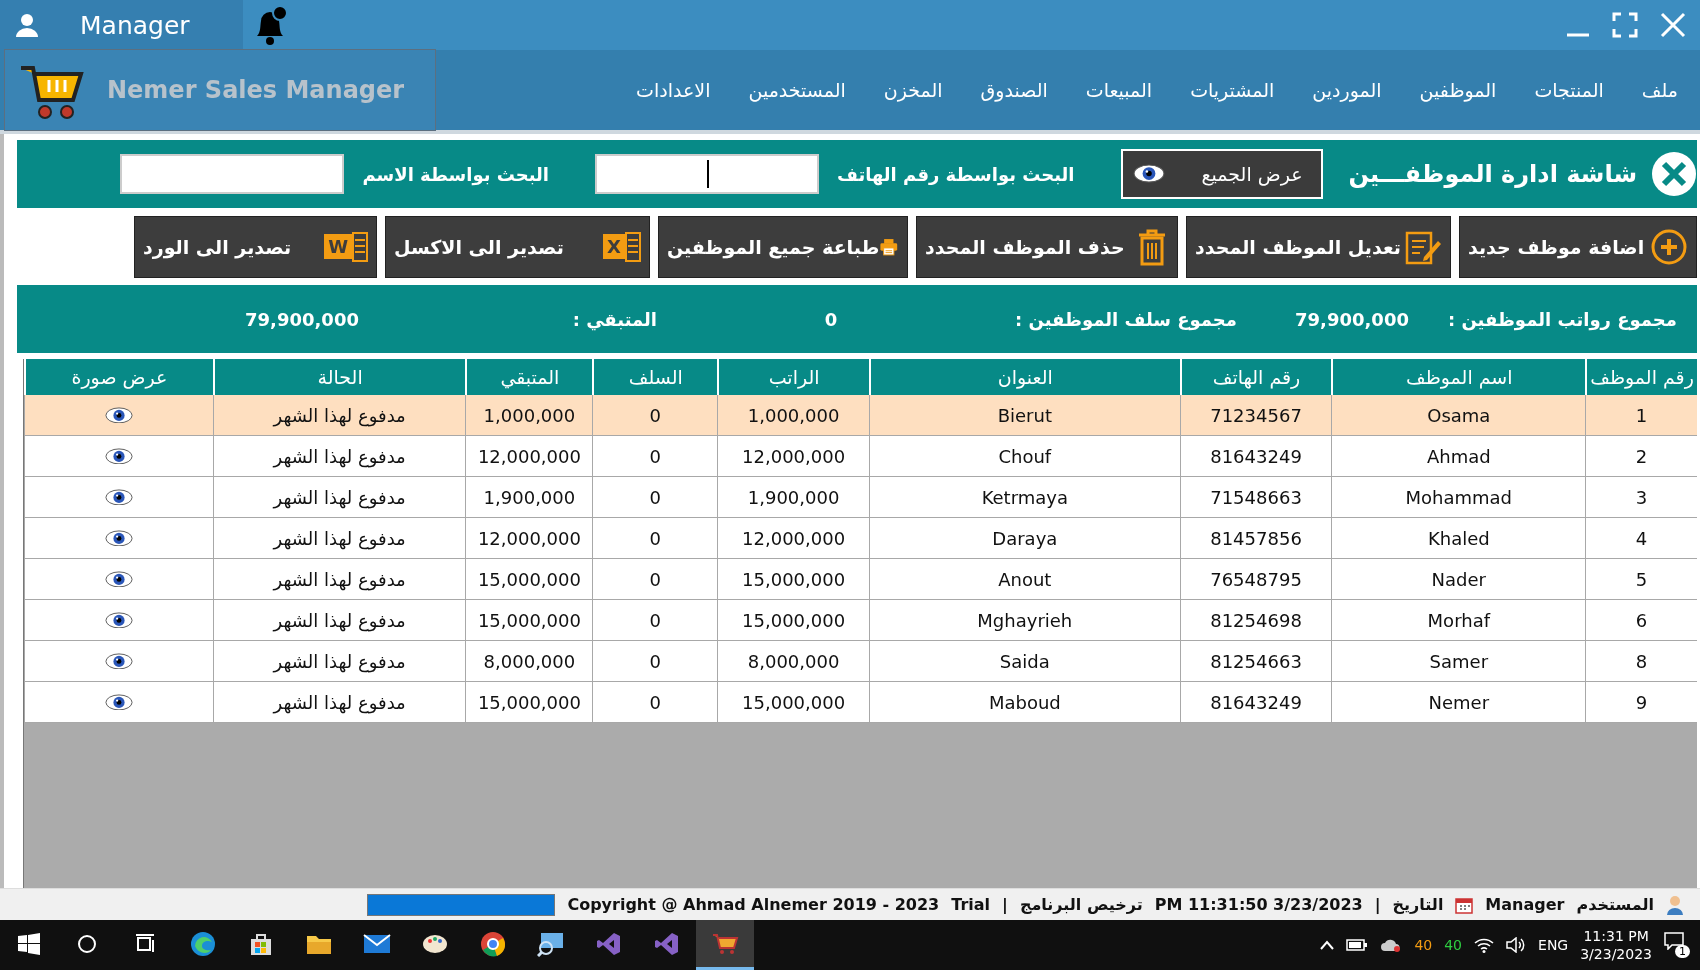  Describe the element at coordinates (1562, 319) in the screenshot. I see `total-label: مجموع رواتب الموظفين :` at that location.